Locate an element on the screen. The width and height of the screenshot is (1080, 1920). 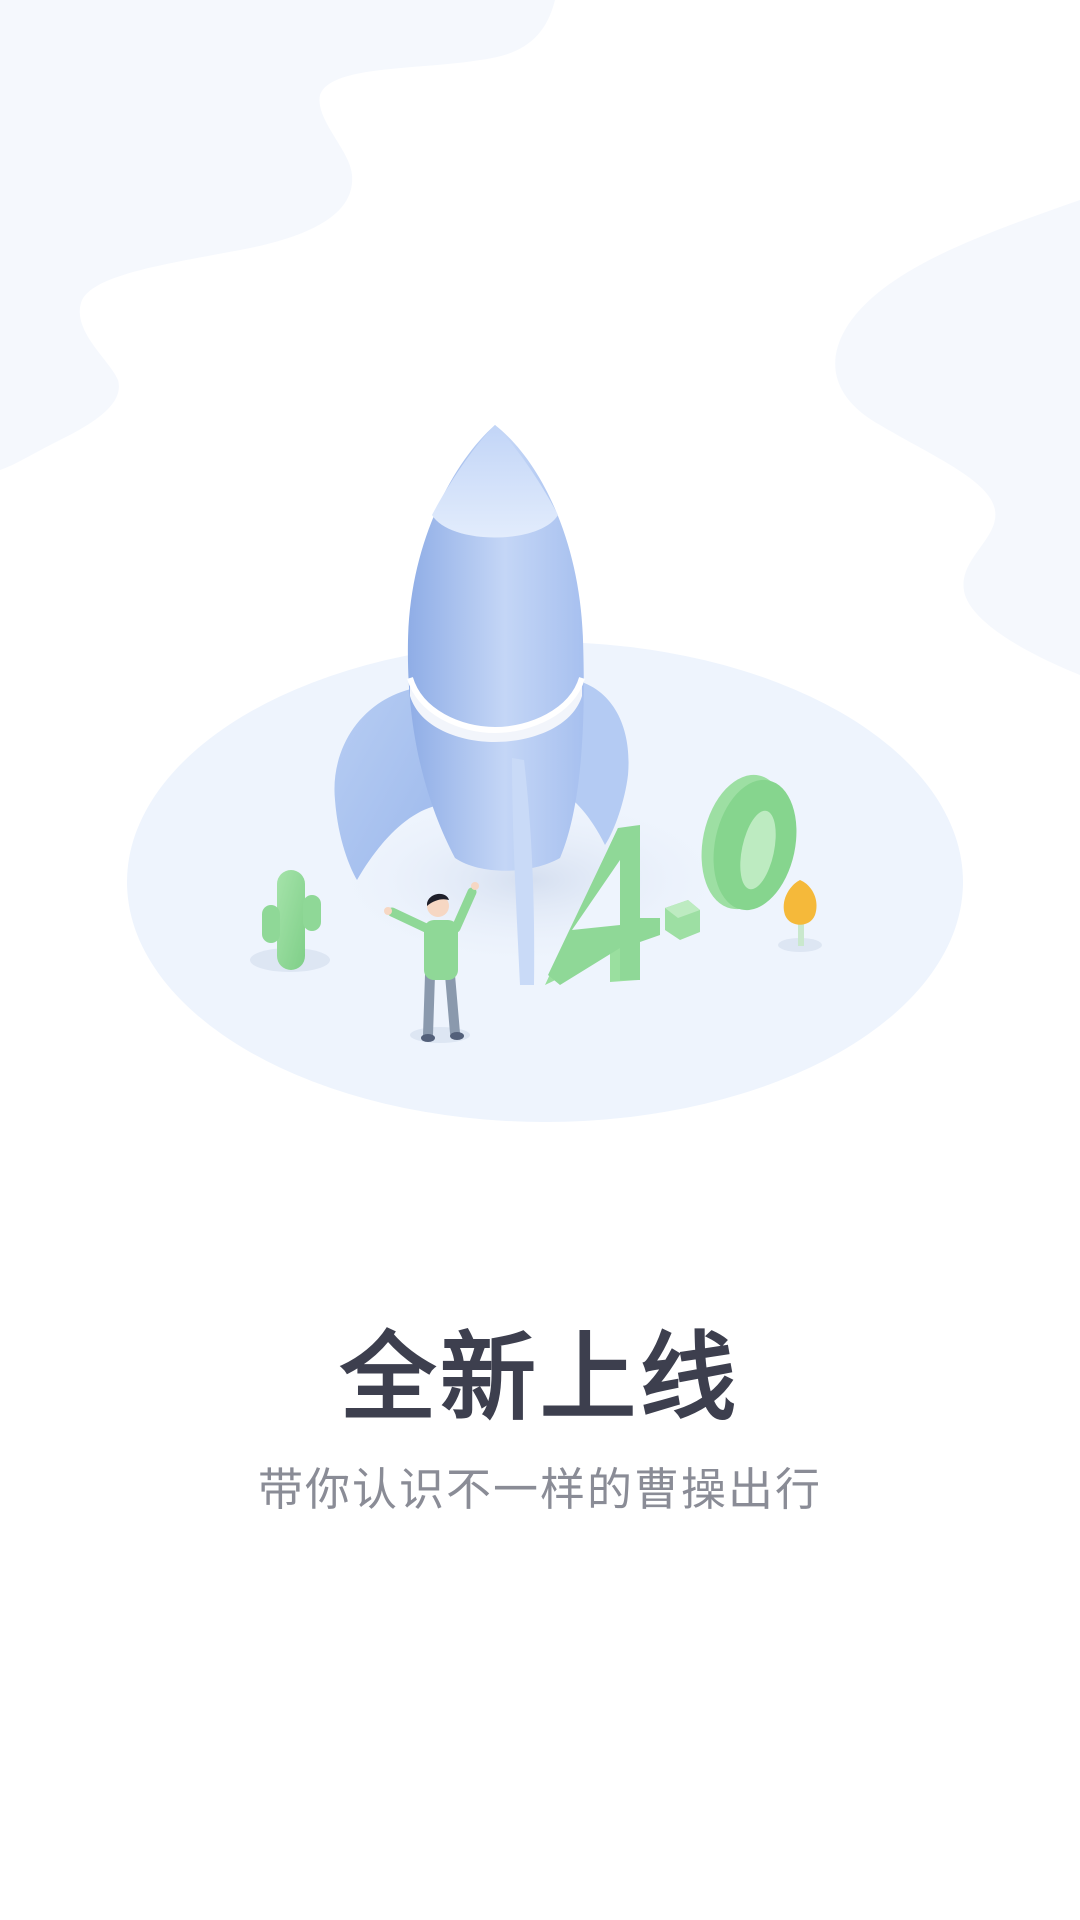
page-subtitle: 带你认识不一样的曹操出行 is located at coordinates (539, 1489).